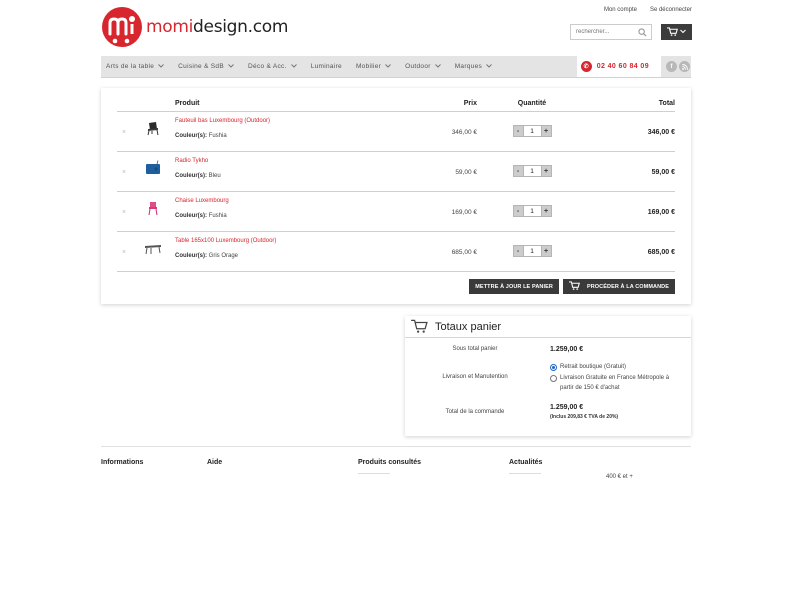 This screenshot has height=600, width=800. What do you see at coordinates (122, 462) in the screenshot?
I see `footer-col-informations: Informations` at bounding box center [122, 462].